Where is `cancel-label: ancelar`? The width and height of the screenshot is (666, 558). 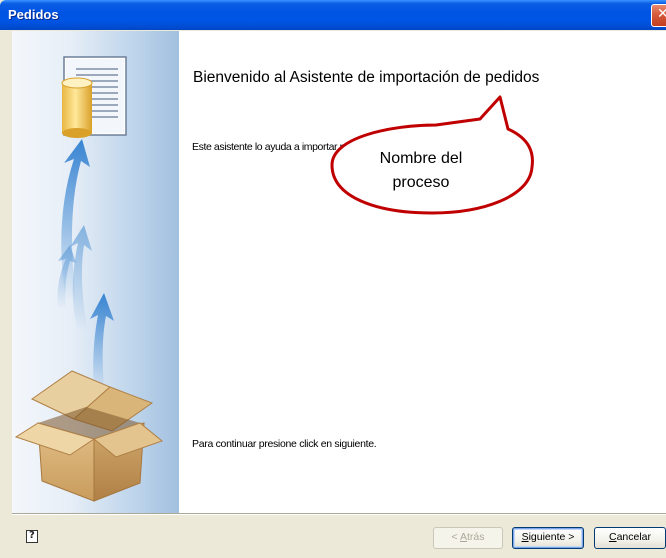
cancel-label: ancelar is located at coordinates (634, 537).